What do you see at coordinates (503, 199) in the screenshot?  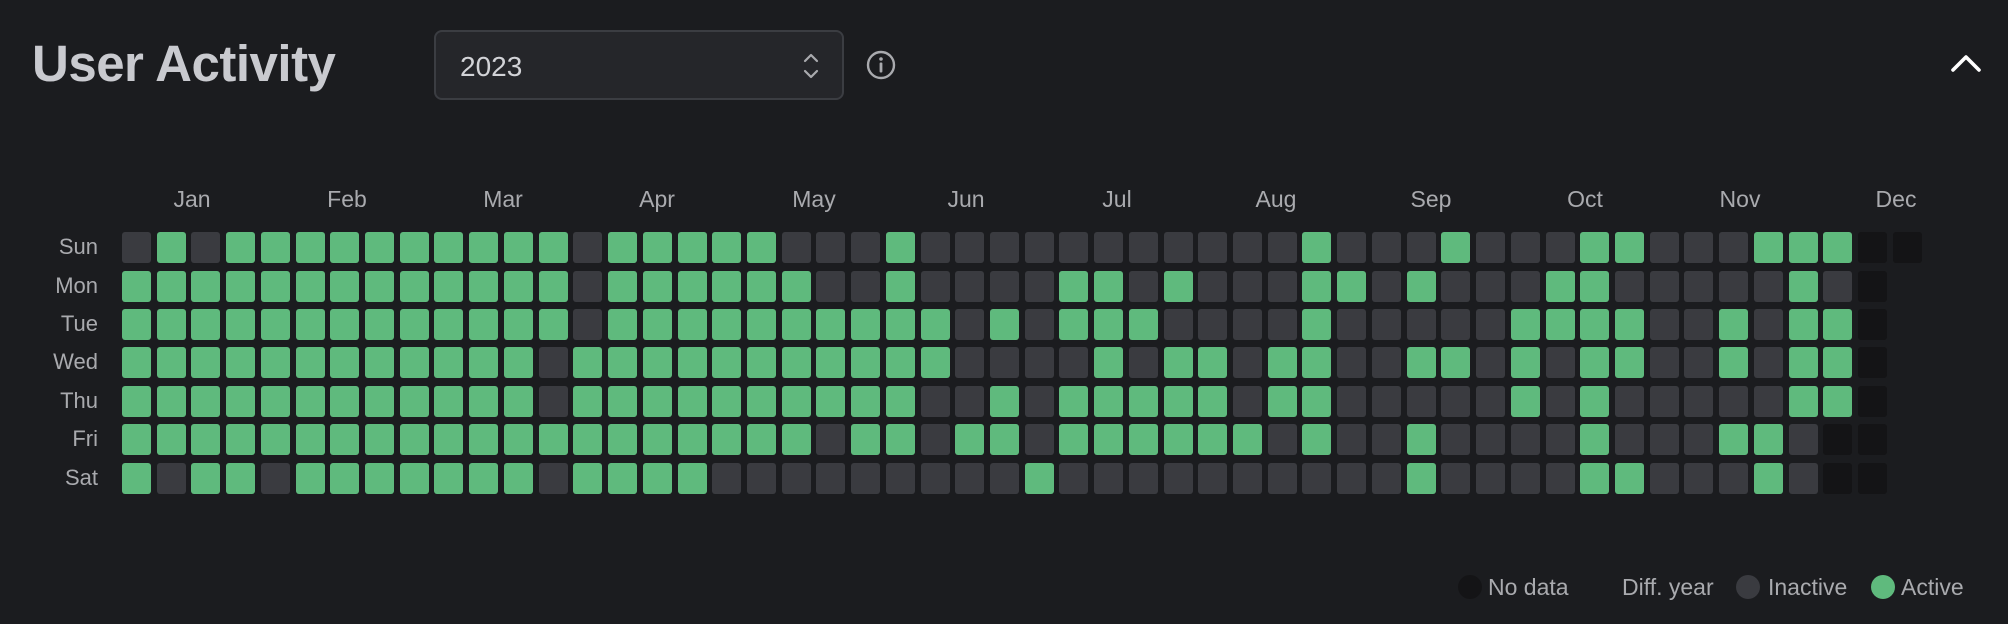 I see `month-label: Mar` at bounding box center [503, 199].